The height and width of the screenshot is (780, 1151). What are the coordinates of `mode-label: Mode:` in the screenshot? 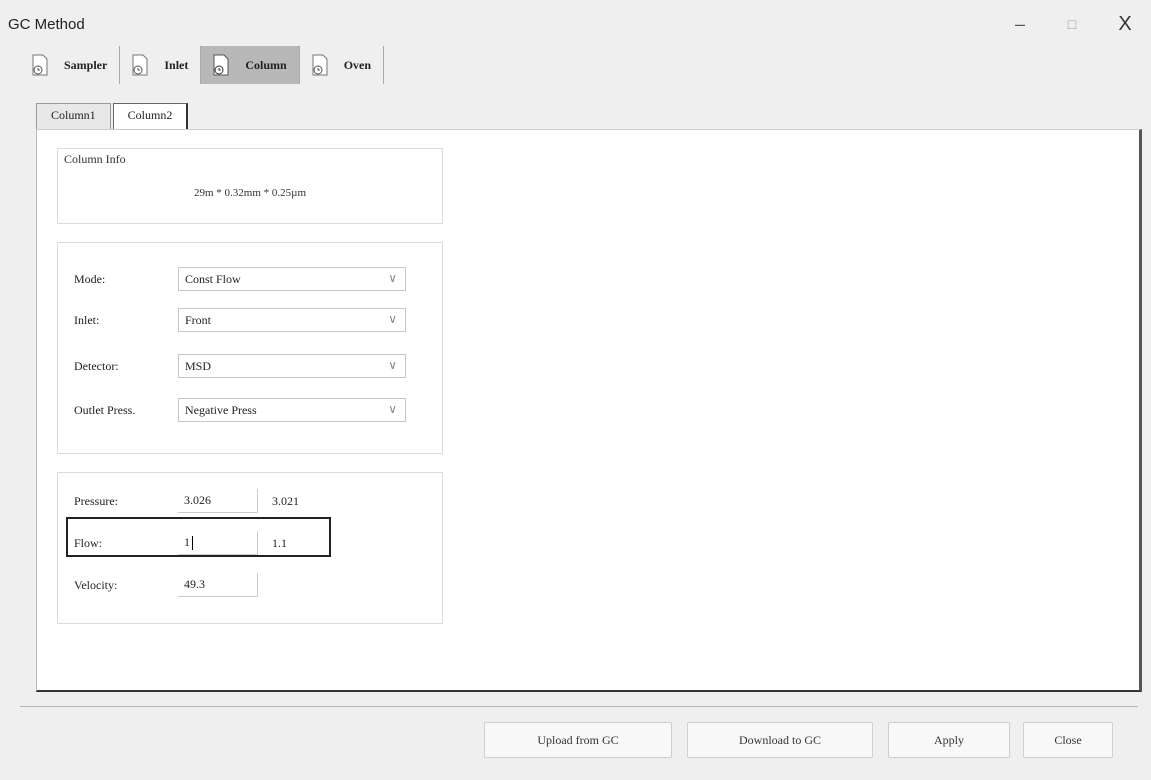 It's located at (90, 278).